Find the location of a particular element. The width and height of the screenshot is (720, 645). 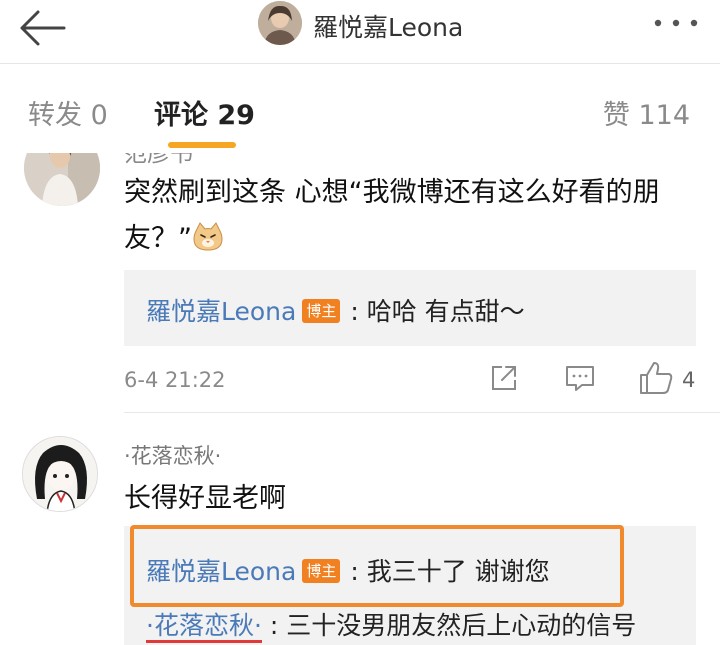

reply-text: 哈哈 有点甜～ is located at coordinates (445, 311).